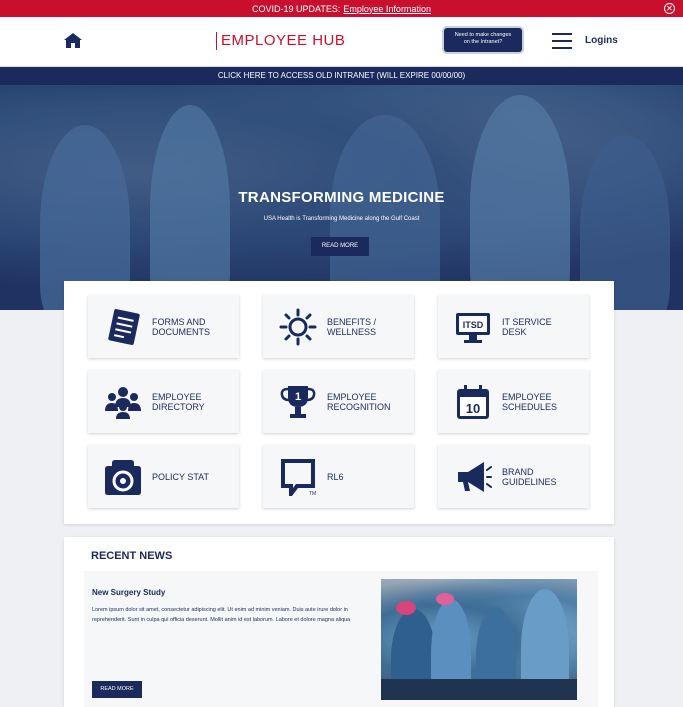 The width and height of the screenshot is (683, 707). I want to click on tile-it-service-desk: ITSD IT SERVICE DESK, so click(513, 326).